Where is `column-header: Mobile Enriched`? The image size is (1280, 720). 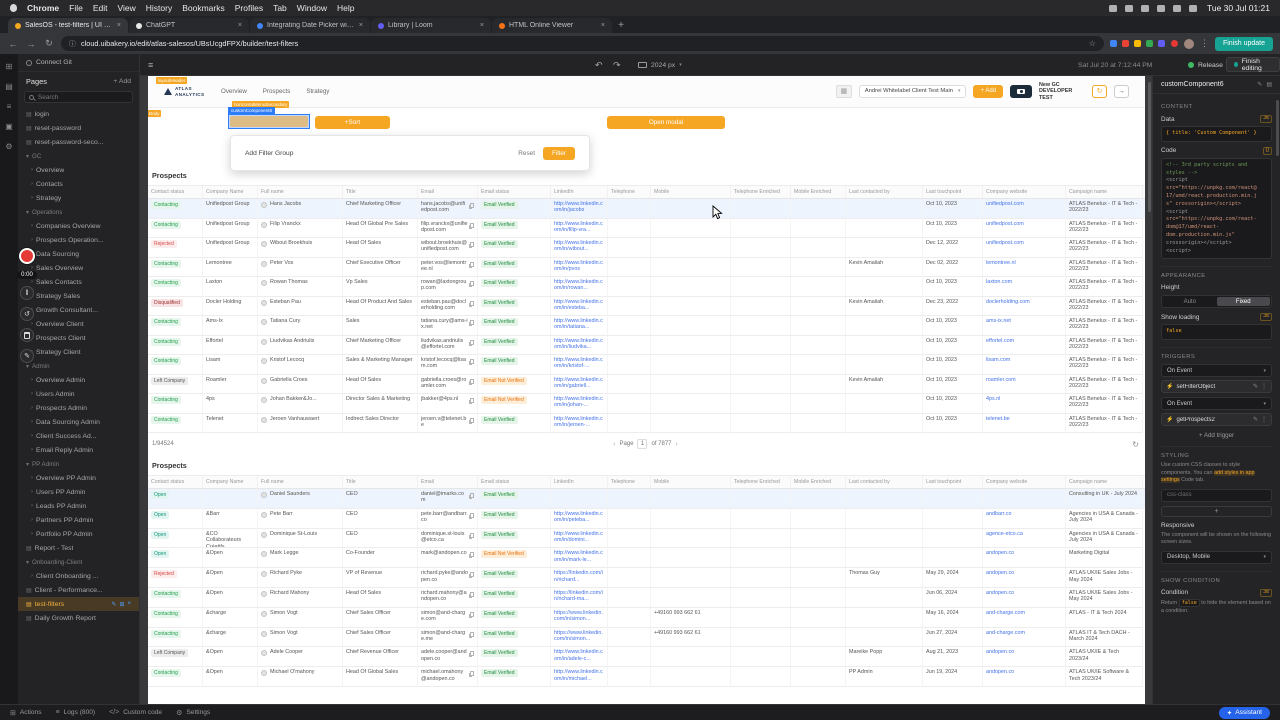
column-header: Mobile Enriched is located at coordinates (818, 192).